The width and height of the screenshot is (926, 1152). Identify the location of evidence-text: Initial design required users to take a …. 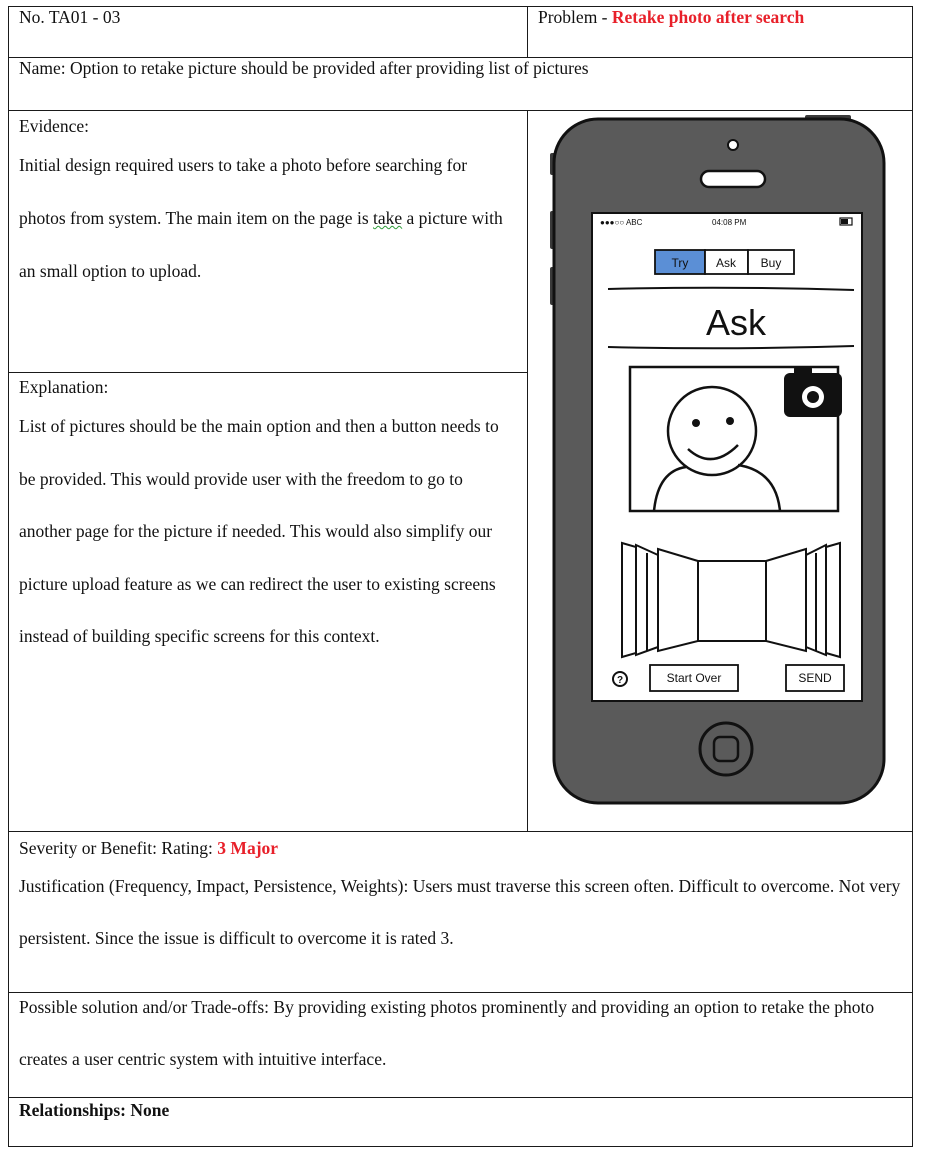
(268, 218).